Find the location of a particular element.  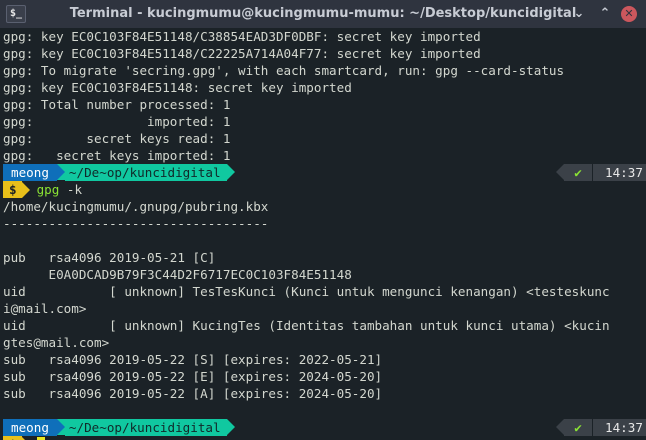

close-button: ✕ is located at coordinates (629, 14).